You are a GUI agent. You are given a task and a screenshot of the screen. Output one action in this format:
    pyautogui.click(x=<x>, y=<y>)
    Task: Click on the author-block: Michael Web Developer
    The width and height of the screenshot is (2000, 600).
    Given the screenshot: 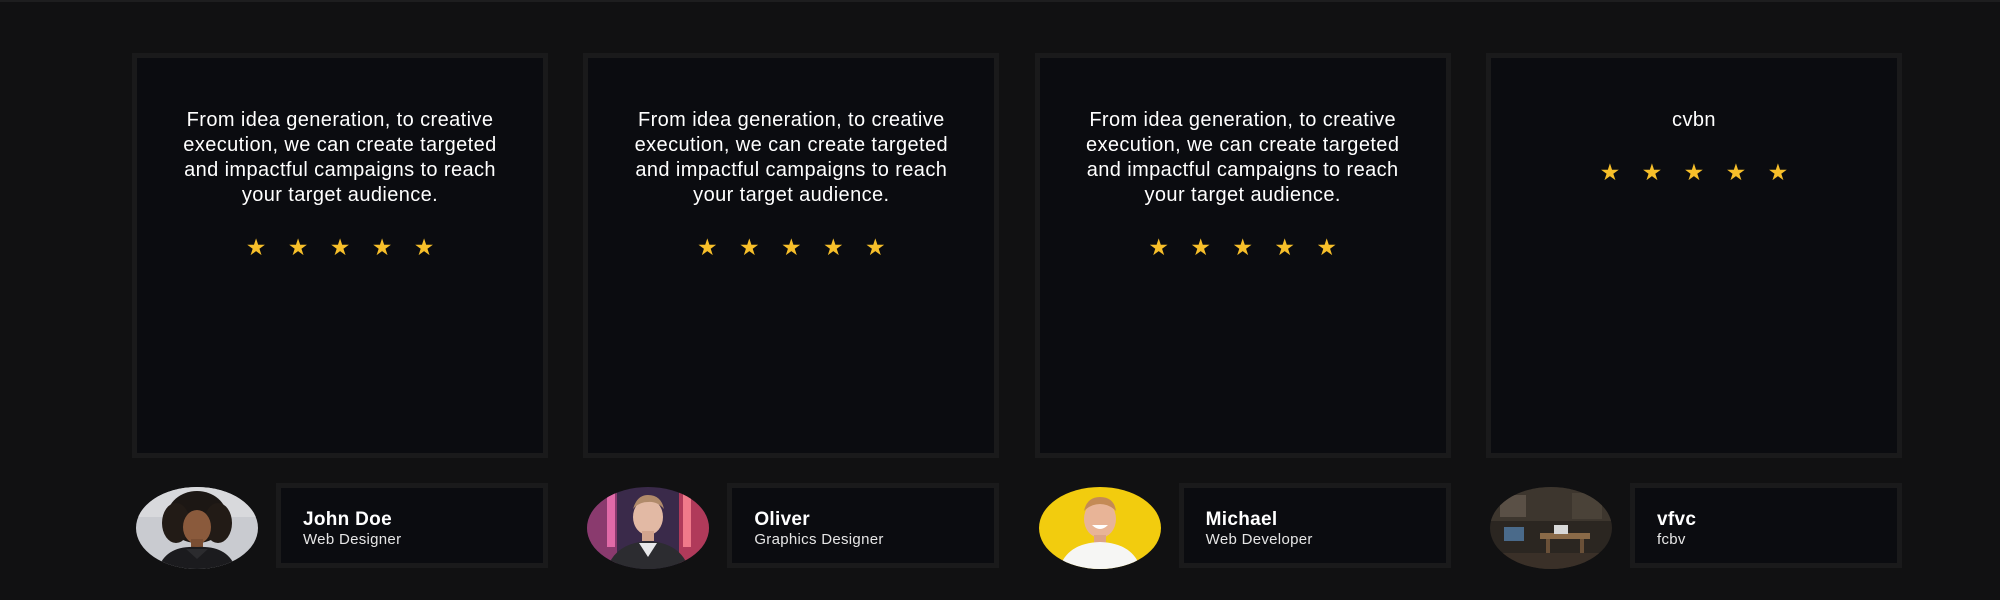 What is the action you would take?
    pyautogui.click(x=1243, y=526)
    